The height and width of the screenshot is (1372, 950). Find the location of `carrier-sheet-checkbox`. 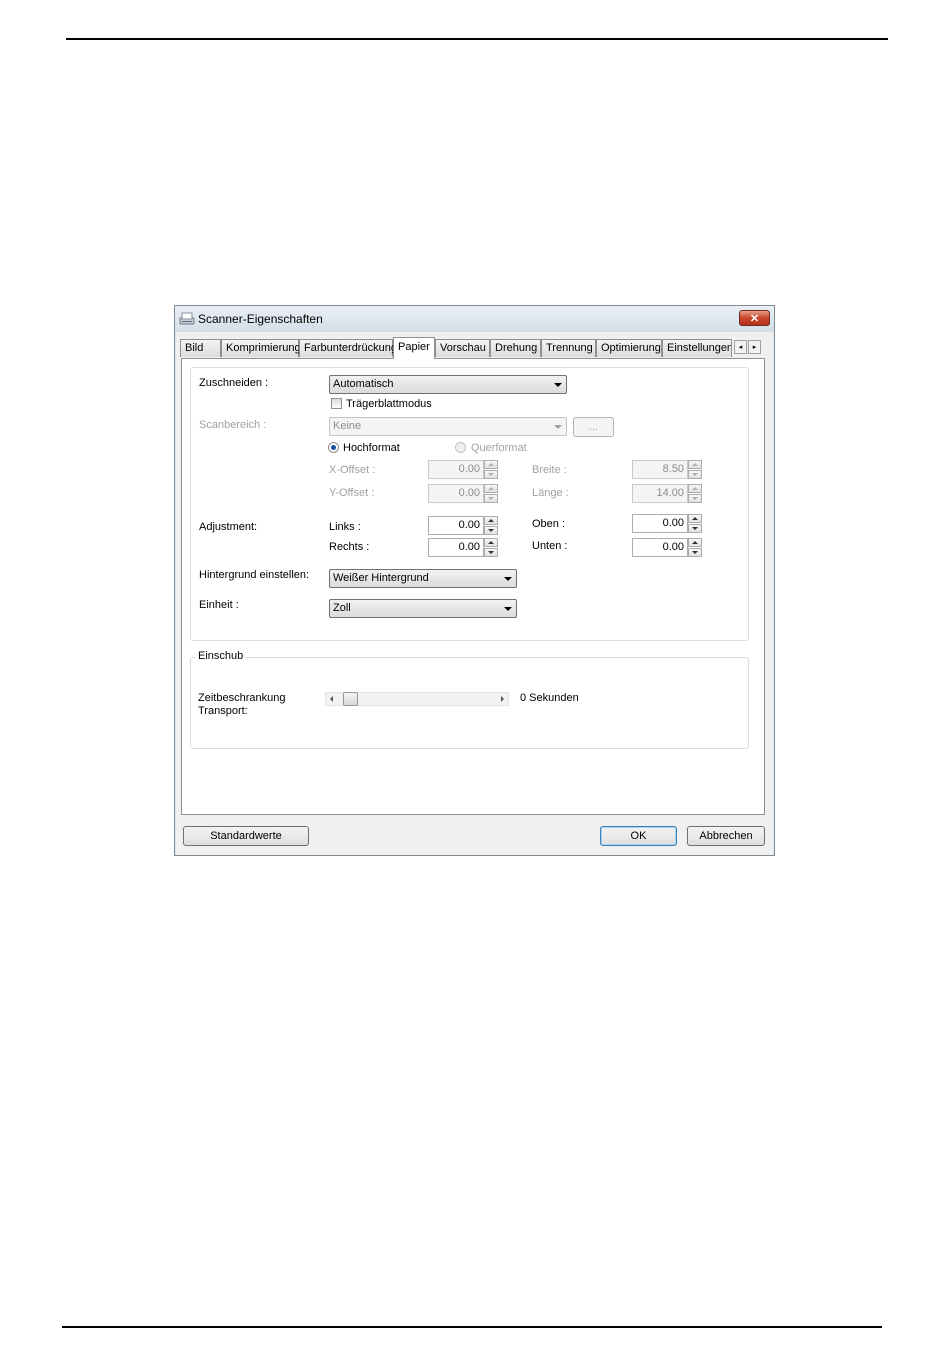

carrier-sheet-checkbox is located at coordinates (336, 403).